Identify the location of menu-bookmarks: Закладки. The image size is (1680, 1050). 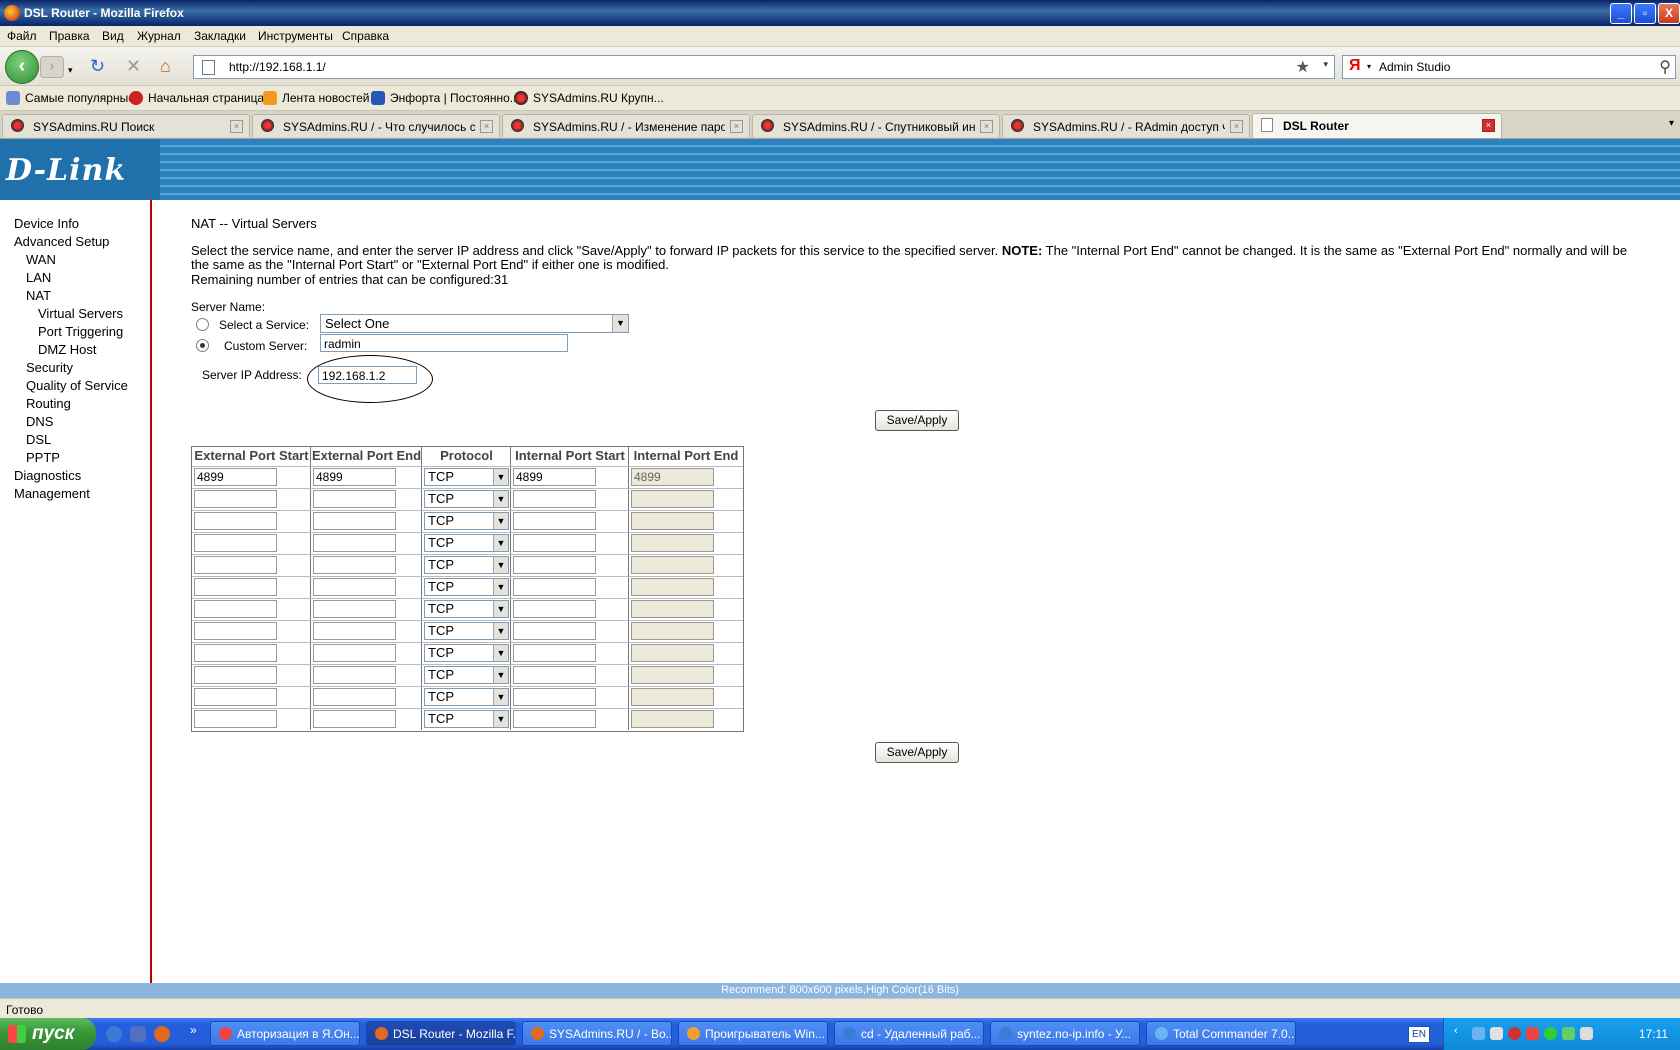
(220, 36).